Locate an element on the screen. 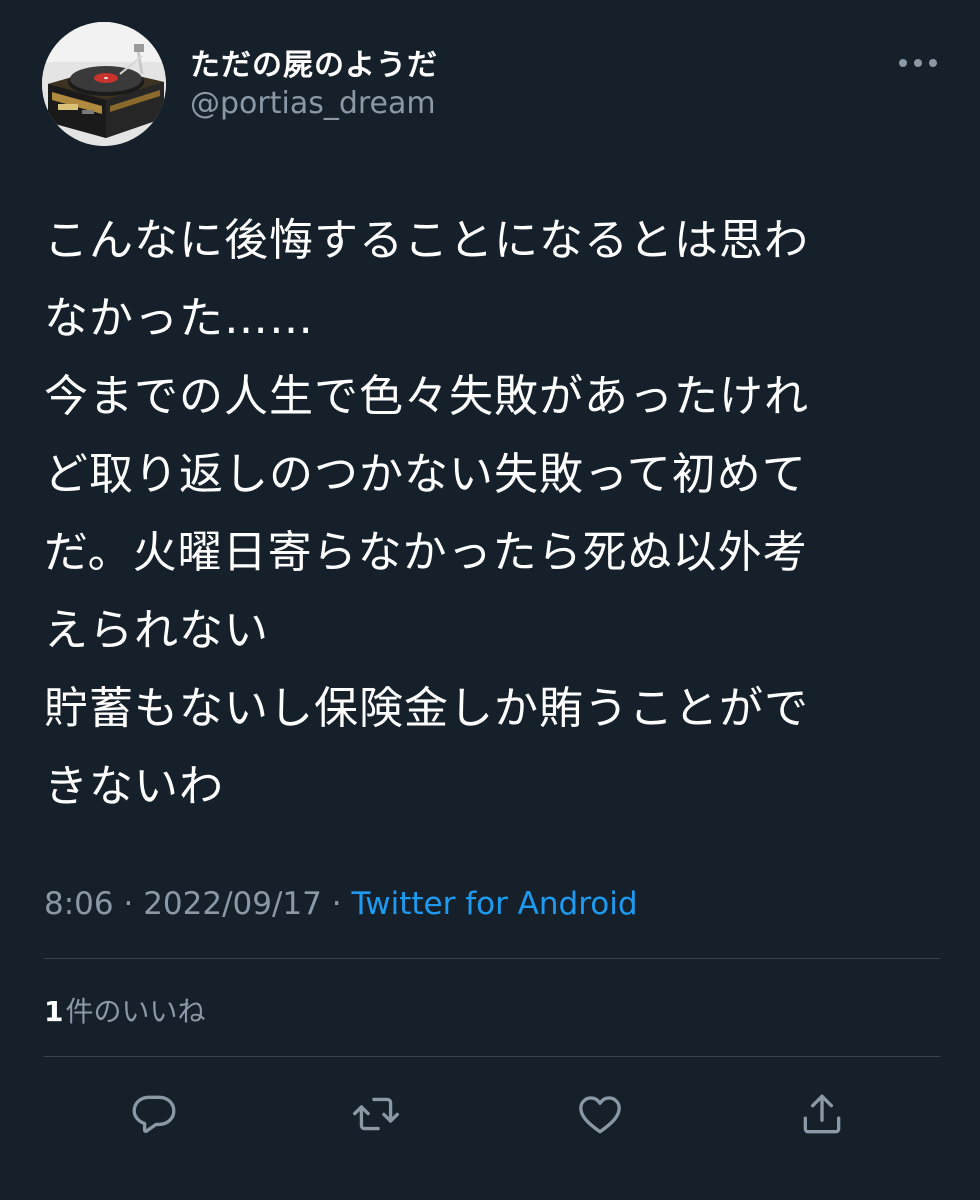 The image size is (980, 1200). heart-icon is located at coordinates (600, 1115).